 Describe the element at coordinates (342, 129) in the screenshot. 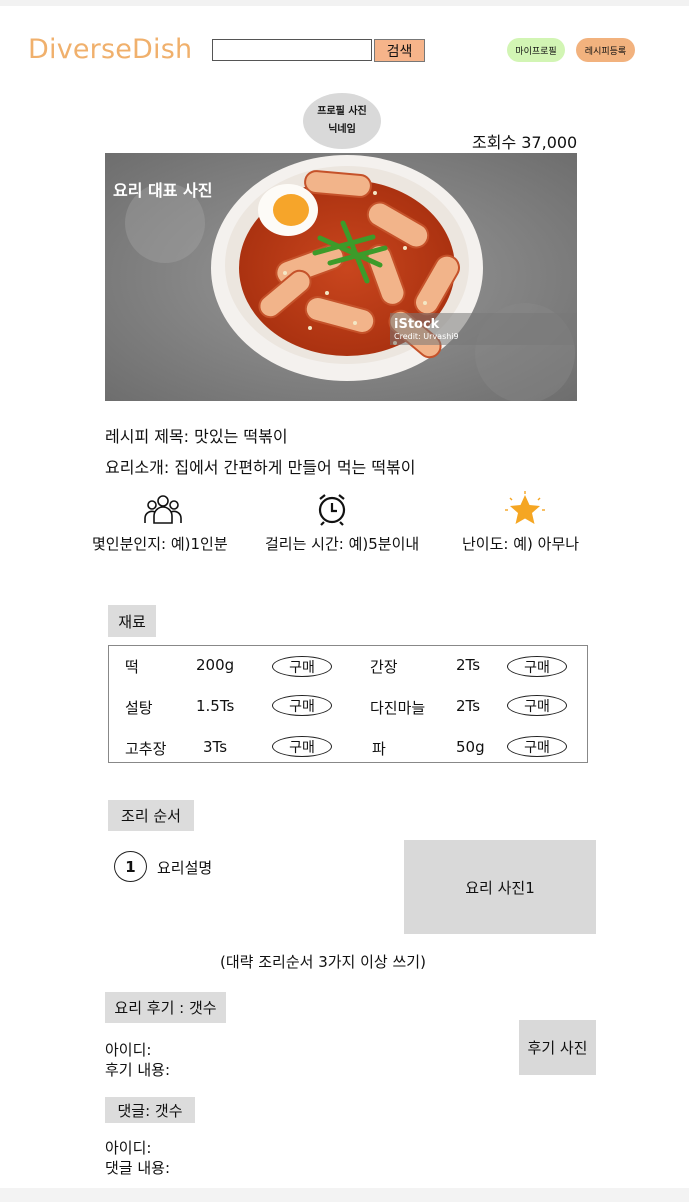

I see `author-nickname: 닉네임` at that location.